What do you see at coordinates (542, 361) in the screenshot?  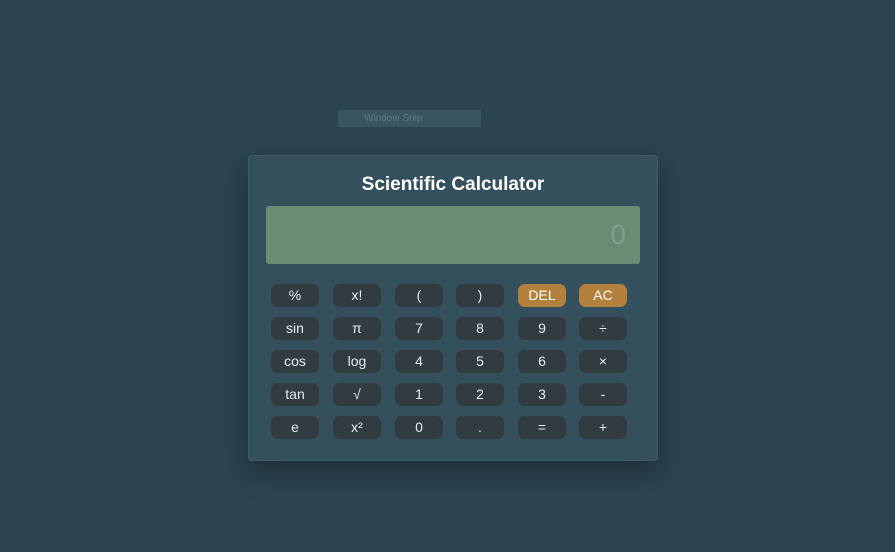 I see `digit-6-button: 6` at bounding box center [542, 361].